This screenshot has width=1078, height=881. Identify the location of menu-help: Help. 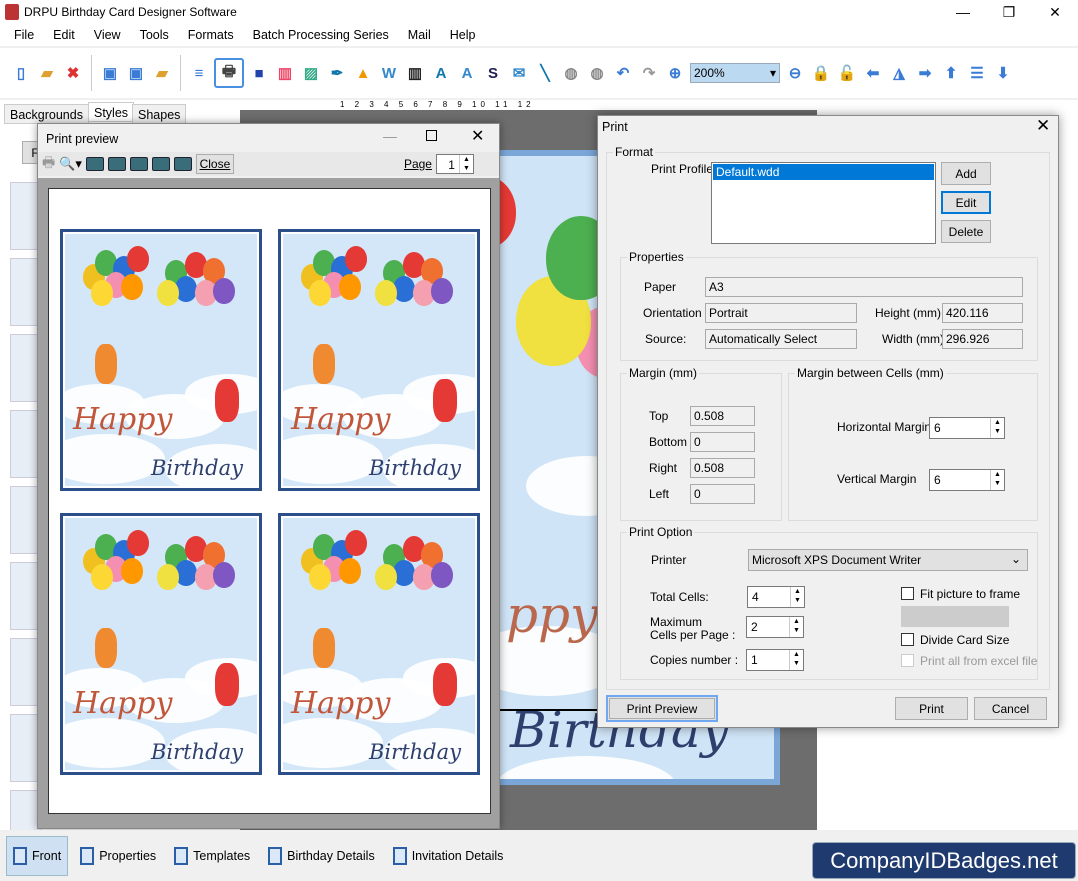
(463, 35).